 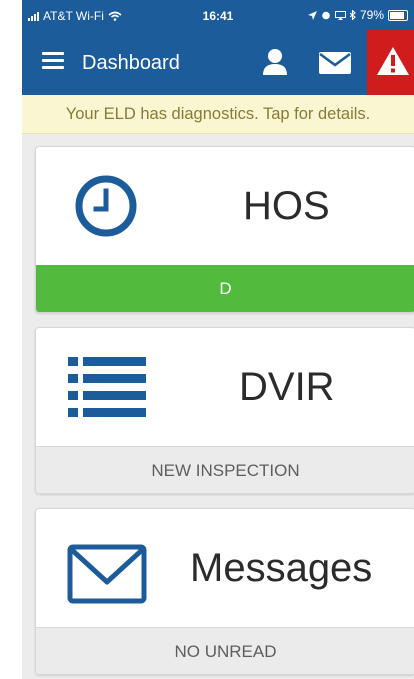 What do you see at coordinates (218, 62) in the screenshot?
I see `app-bar: Dashboard` at bounding box center [218, 62].